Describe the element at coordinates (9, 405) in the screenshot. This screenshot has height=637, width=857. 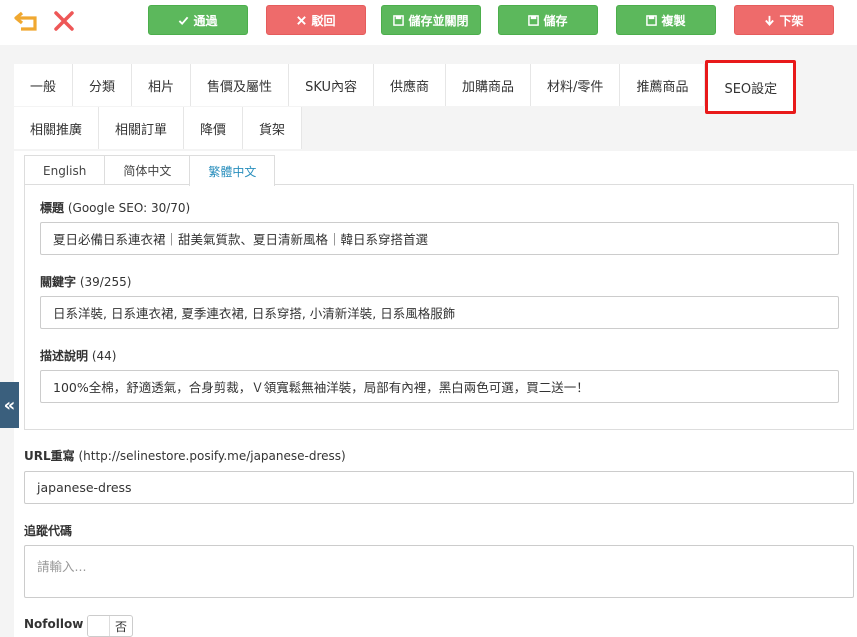
I see `collapse-sidebar-icon: «` at that location.